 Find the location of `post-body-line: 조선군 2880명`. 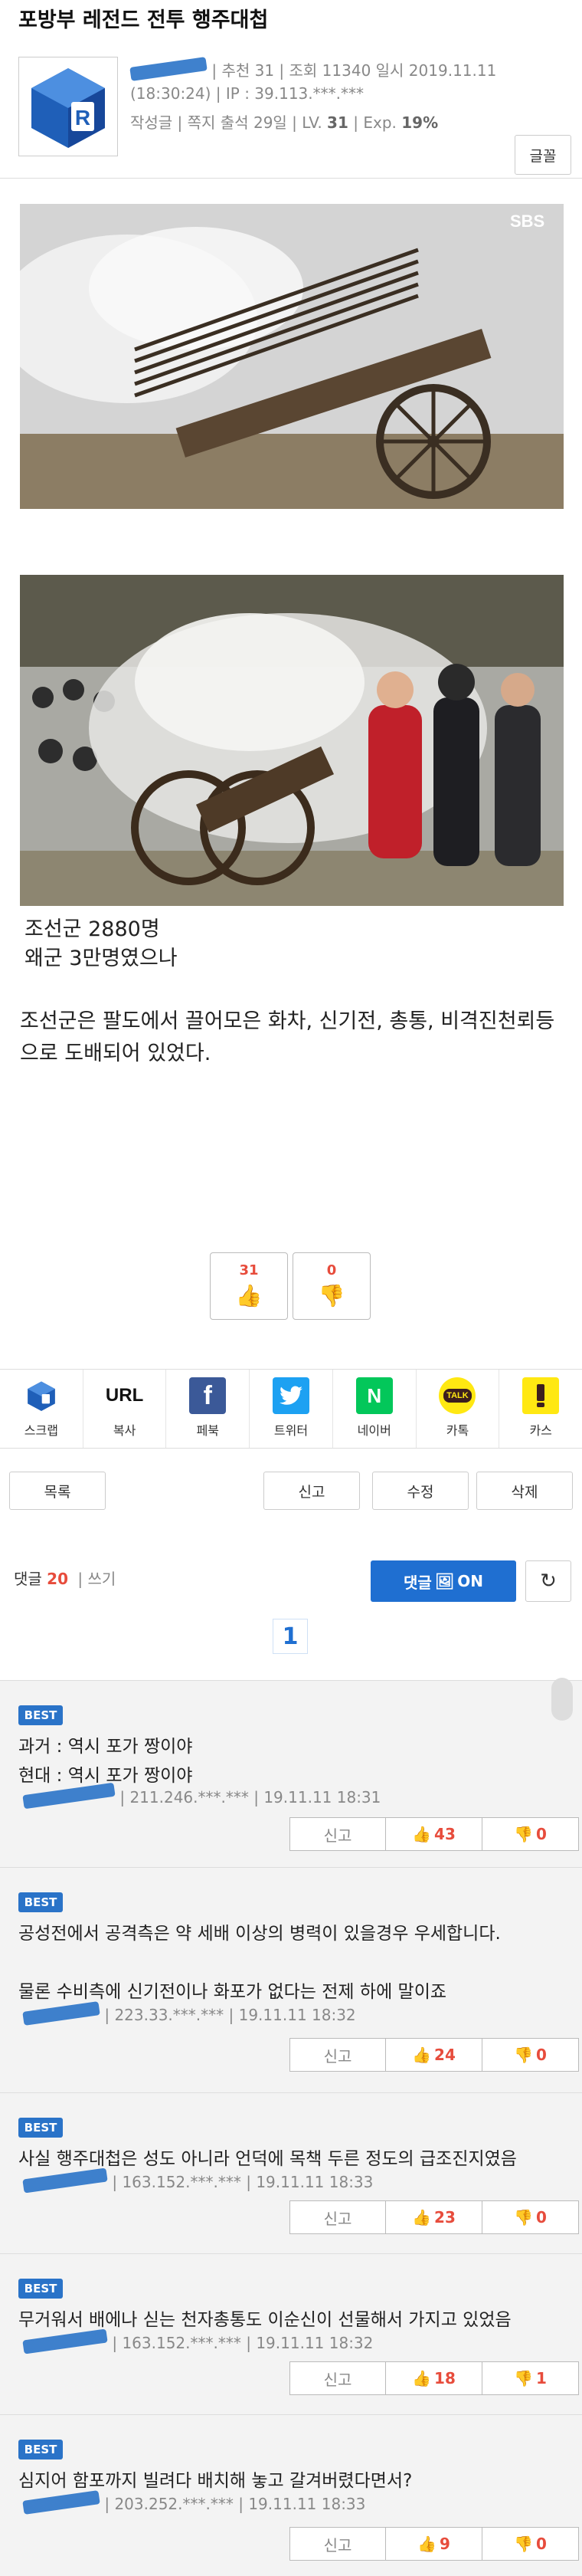

post-body-line: 조선군 2880명 is located at coordinates (93, 929).